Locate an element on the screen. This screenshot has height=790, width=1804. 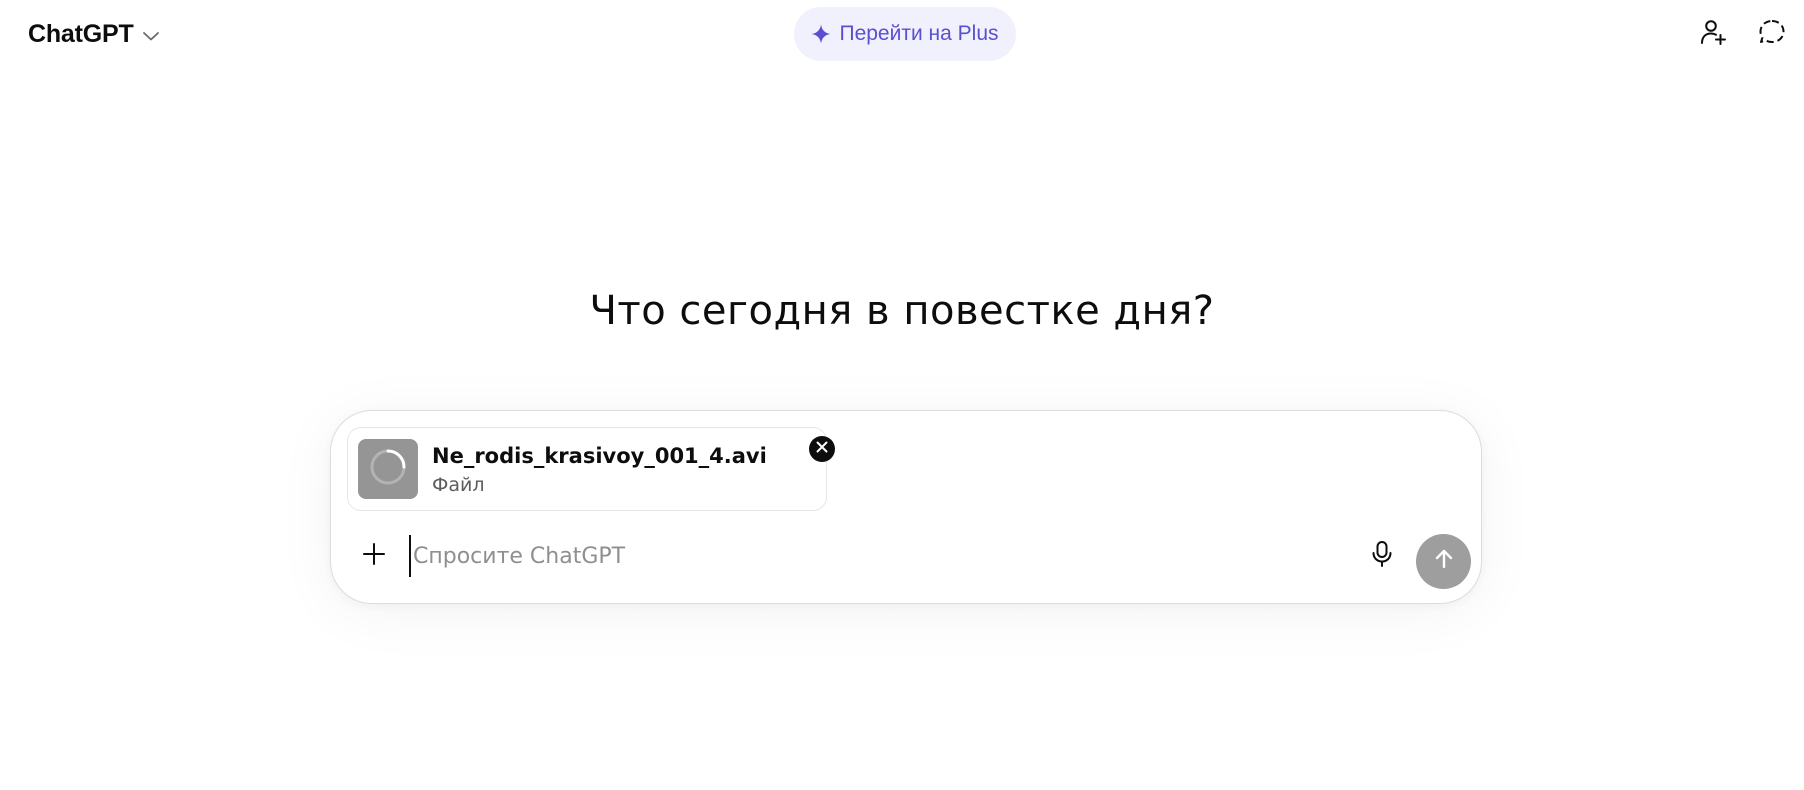
upgrade-plus-button: Перейти на Plus is located at coordinates (905, 34).